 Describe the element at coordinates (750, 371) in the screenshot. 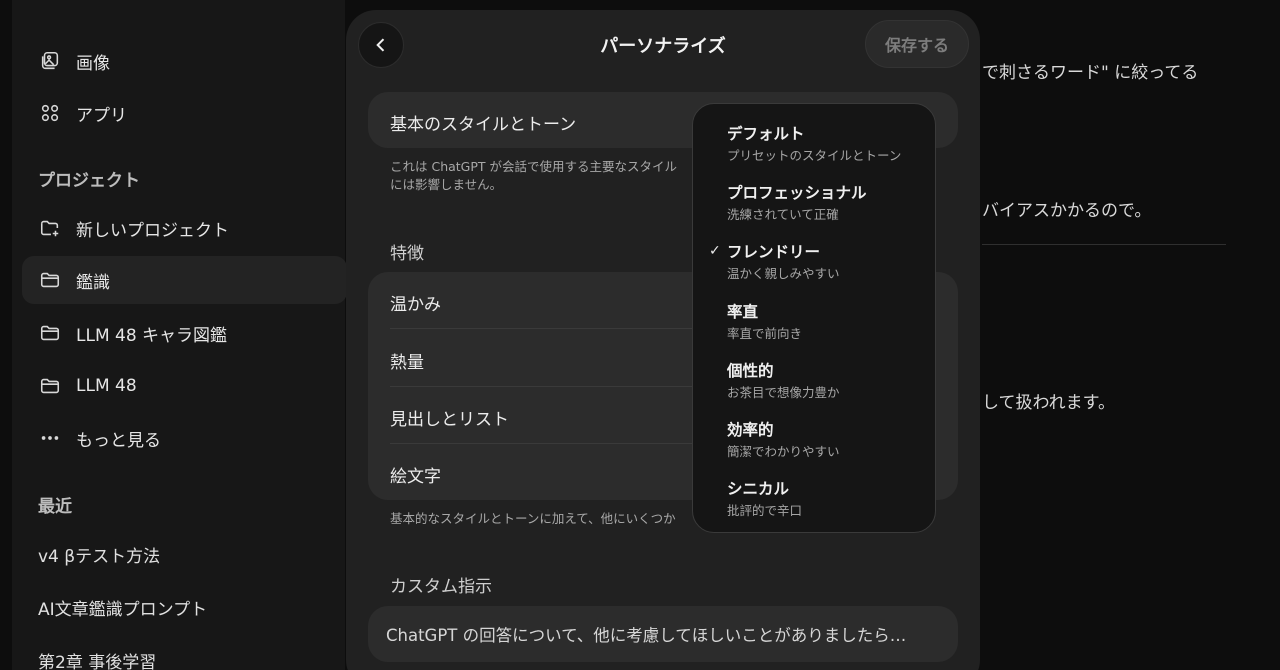

I see `option-label: 個性的` at that location.